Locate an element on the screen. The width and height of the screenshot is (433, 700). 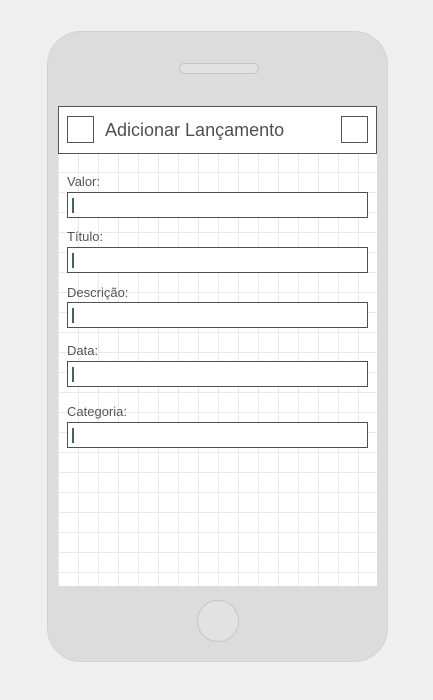
titulo-label: Título: is located at coordinates (85, 236).